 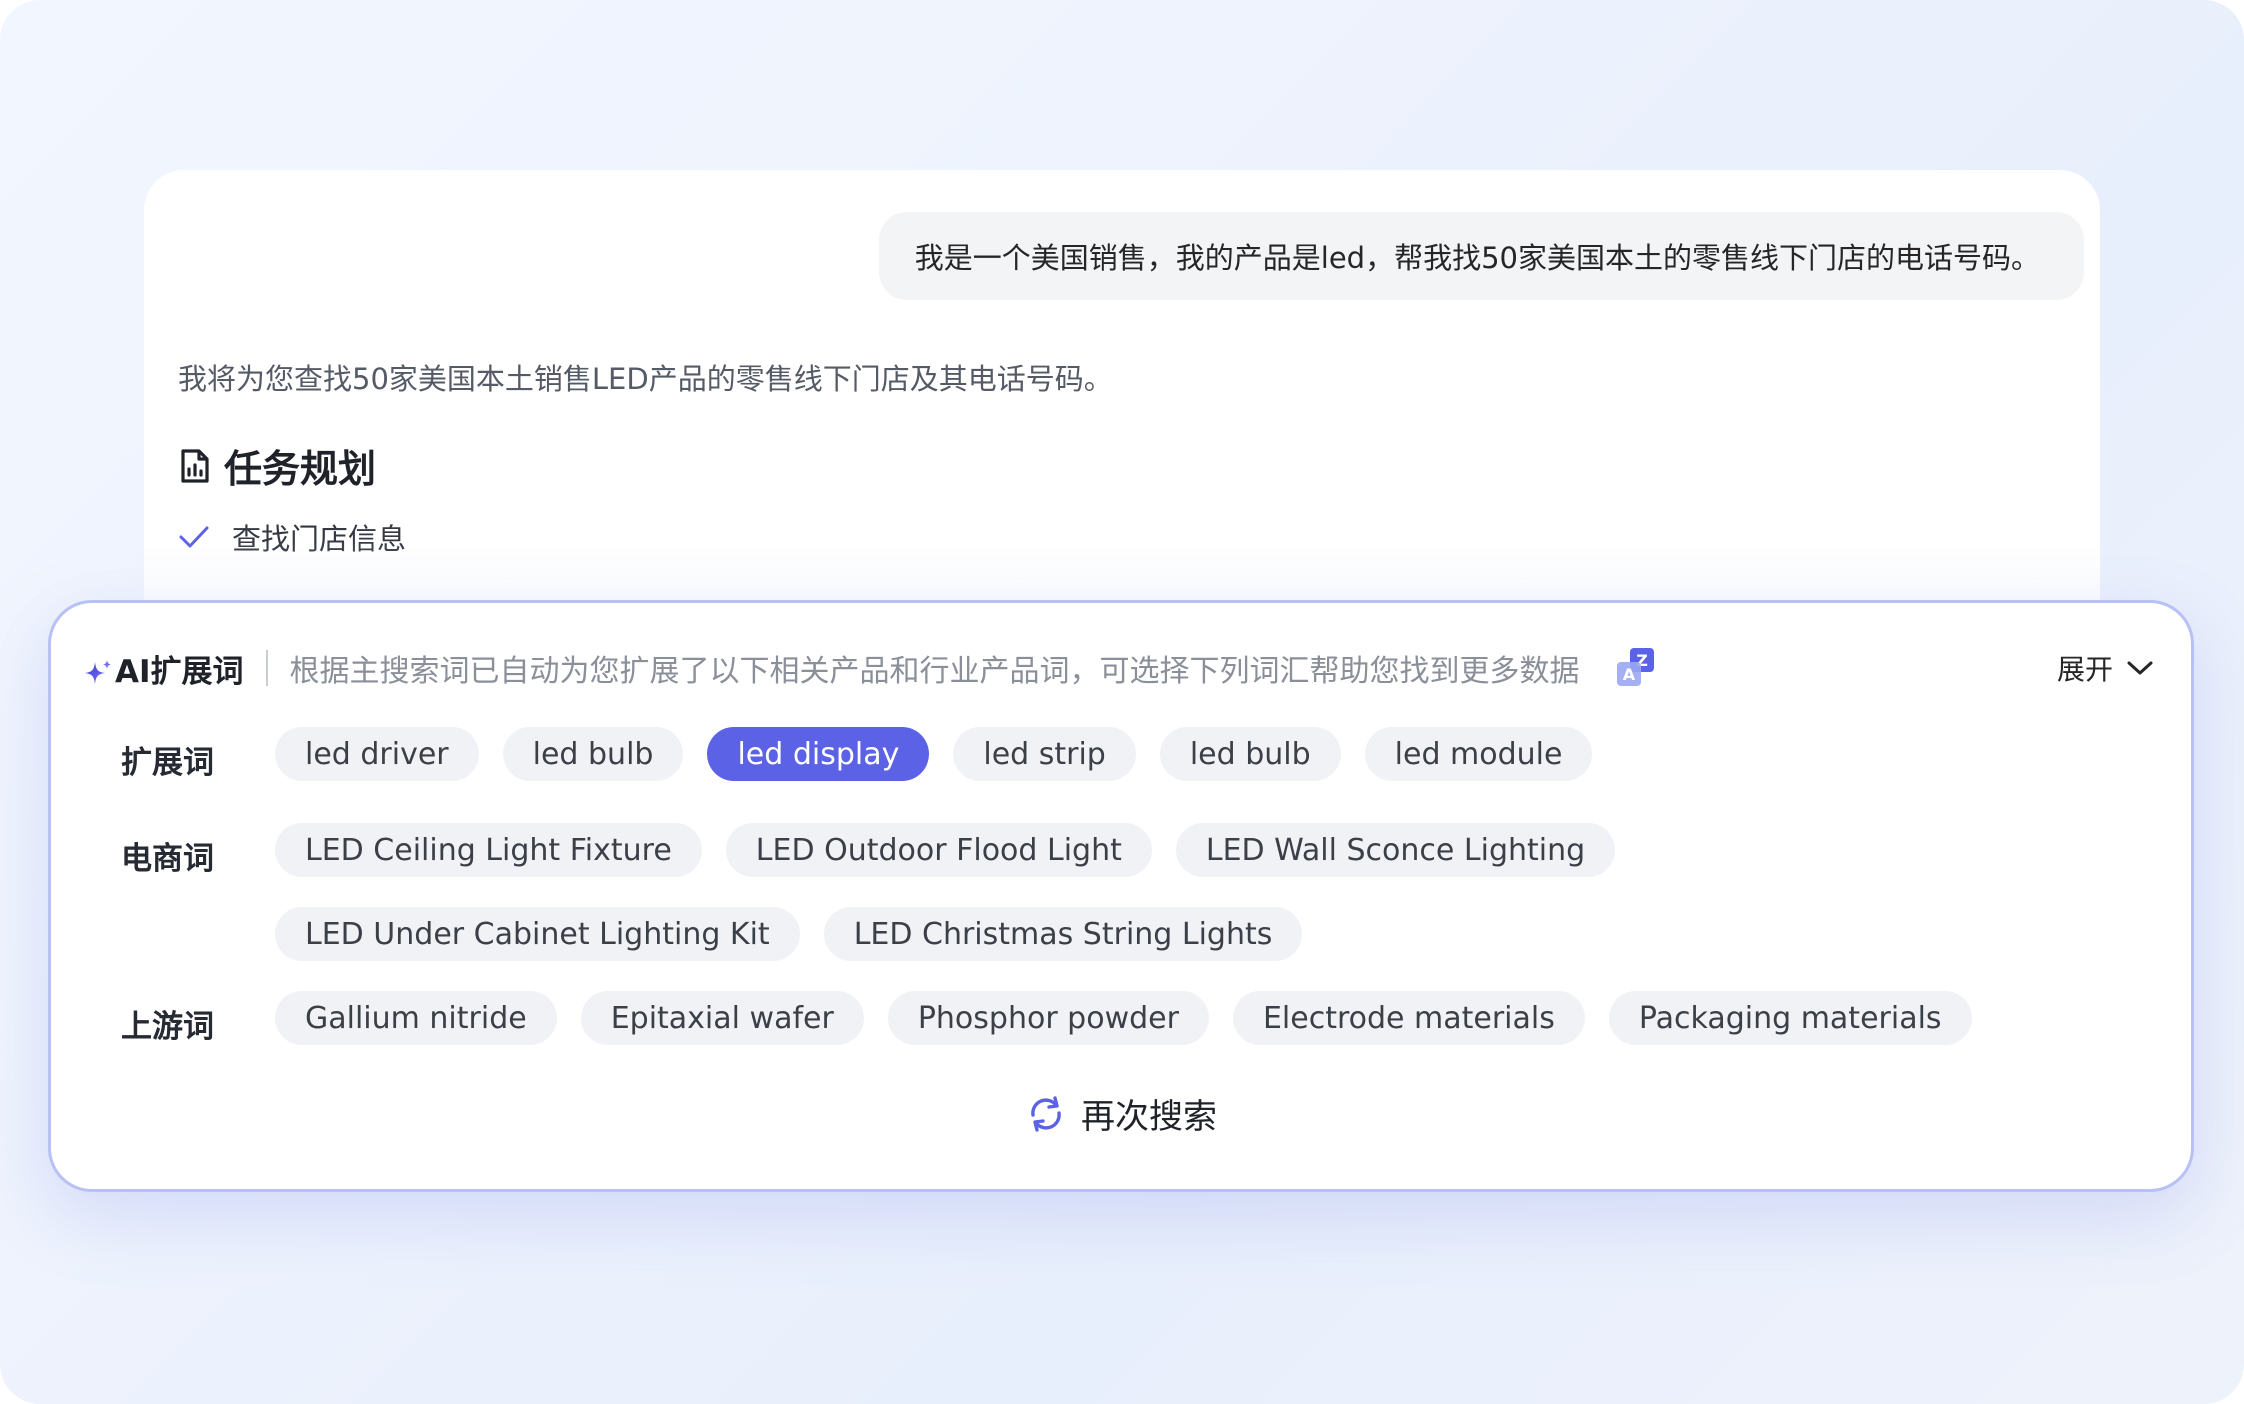 I want to click on keyword-chip: Phosphor powder, so click(x=1048, y=1018).